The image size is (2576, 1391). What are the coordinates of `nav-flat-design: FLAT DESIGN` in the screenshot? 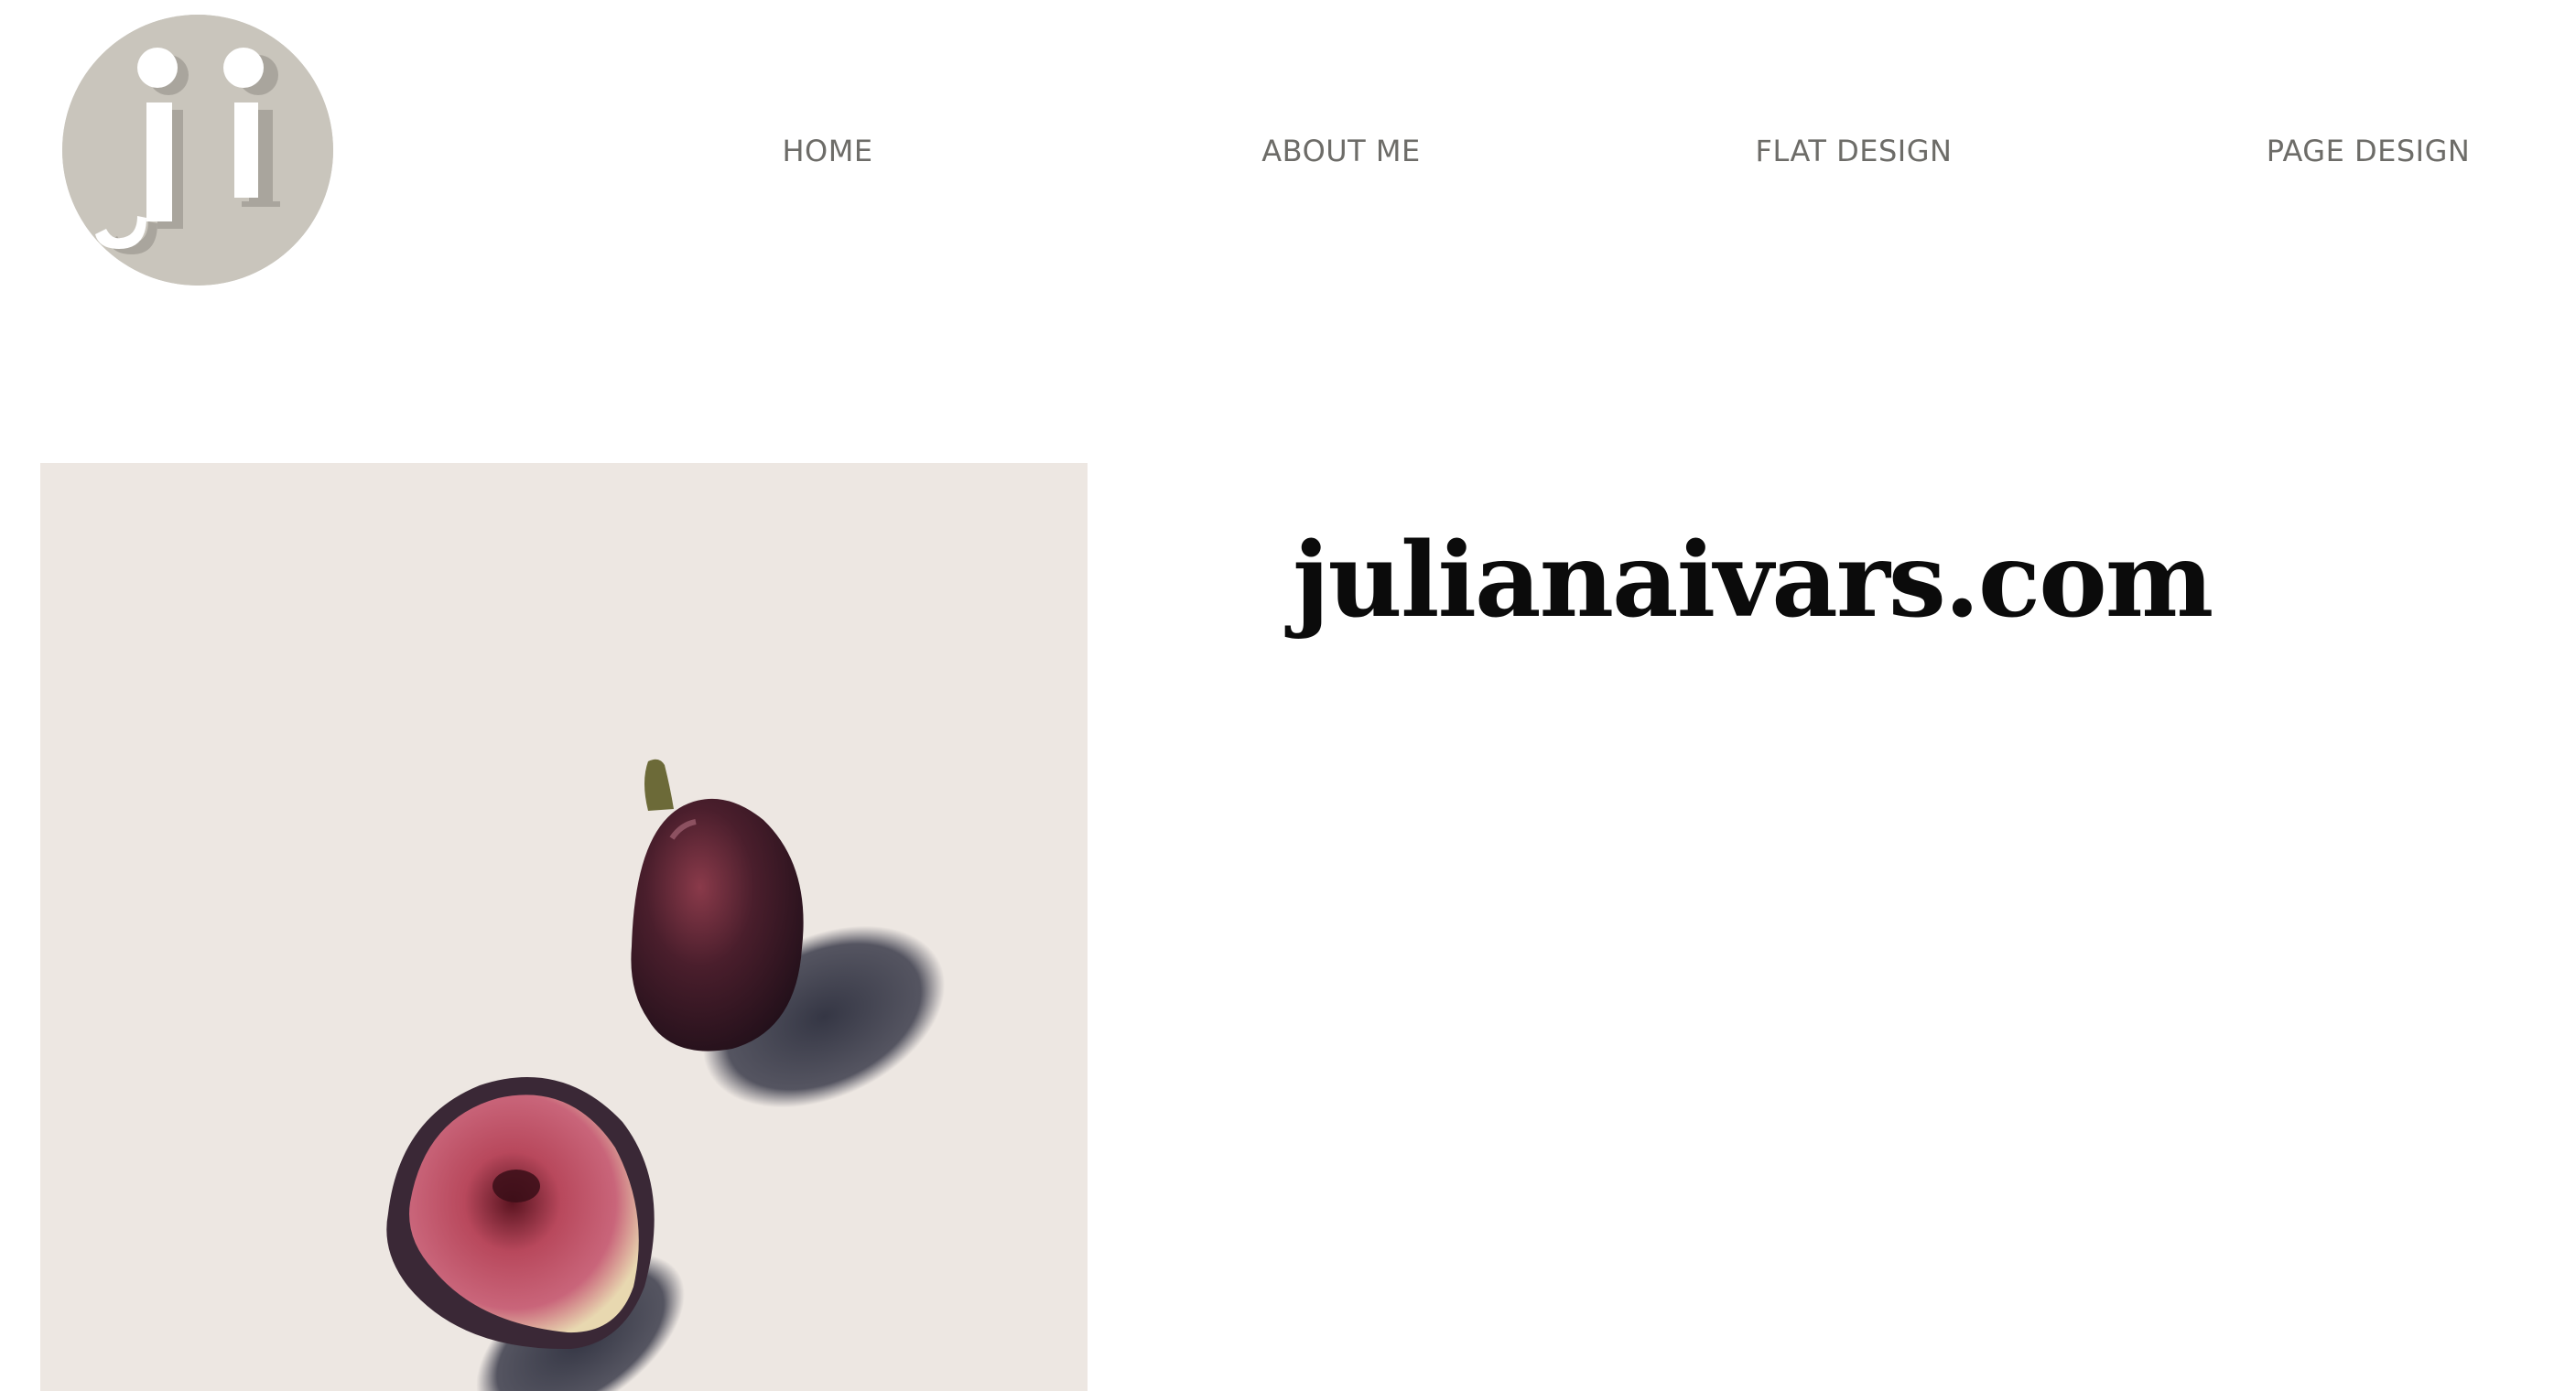 It's located at (1855, 151).